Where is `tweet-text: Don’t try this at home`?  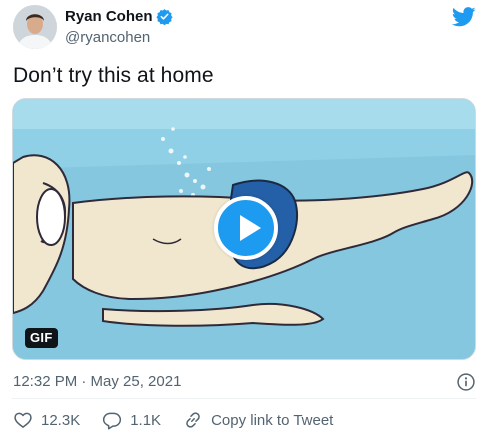
tweet-text: Don’t try this at home is located at coordinates (113, 75).